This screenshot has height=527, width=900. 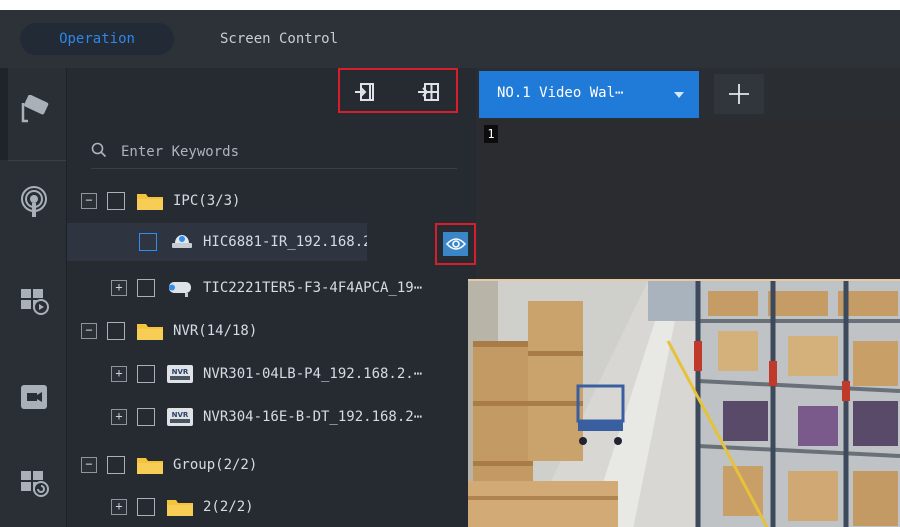 I want to click on wall-playback-icon, so click(x=34, y=300).